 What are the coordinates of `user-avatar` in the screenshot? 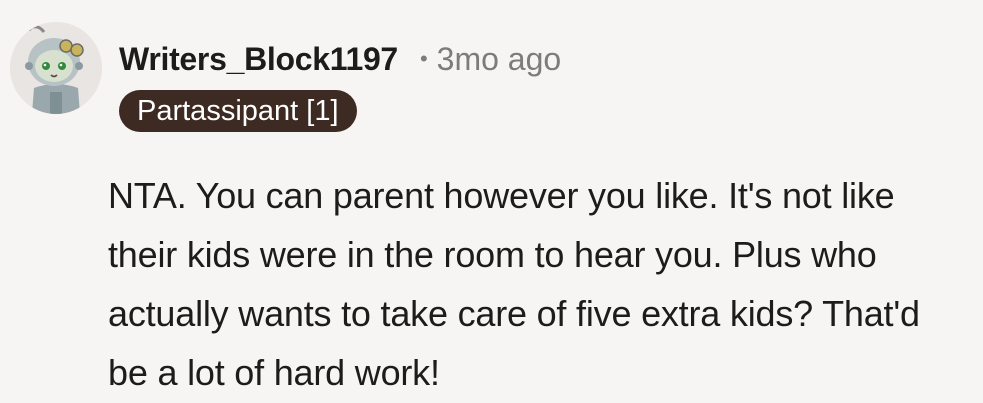 It's located at (56, 68).